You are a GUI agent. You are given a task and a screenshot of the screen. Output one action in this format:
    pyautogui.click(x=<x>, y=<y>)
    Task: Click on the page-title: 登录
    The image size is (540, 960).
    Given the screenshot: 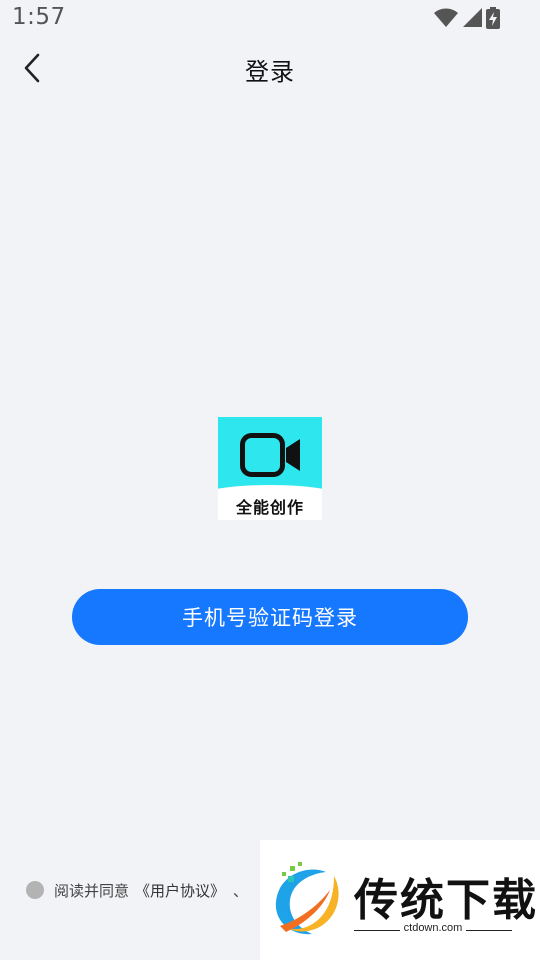 What is the action you would take?
    pyautogui.click(x=270, y=72)
    